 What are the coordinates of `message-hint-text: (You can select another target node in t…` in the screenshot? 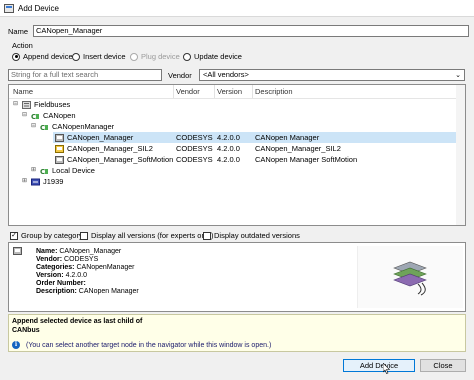 It's located at (149, 345).